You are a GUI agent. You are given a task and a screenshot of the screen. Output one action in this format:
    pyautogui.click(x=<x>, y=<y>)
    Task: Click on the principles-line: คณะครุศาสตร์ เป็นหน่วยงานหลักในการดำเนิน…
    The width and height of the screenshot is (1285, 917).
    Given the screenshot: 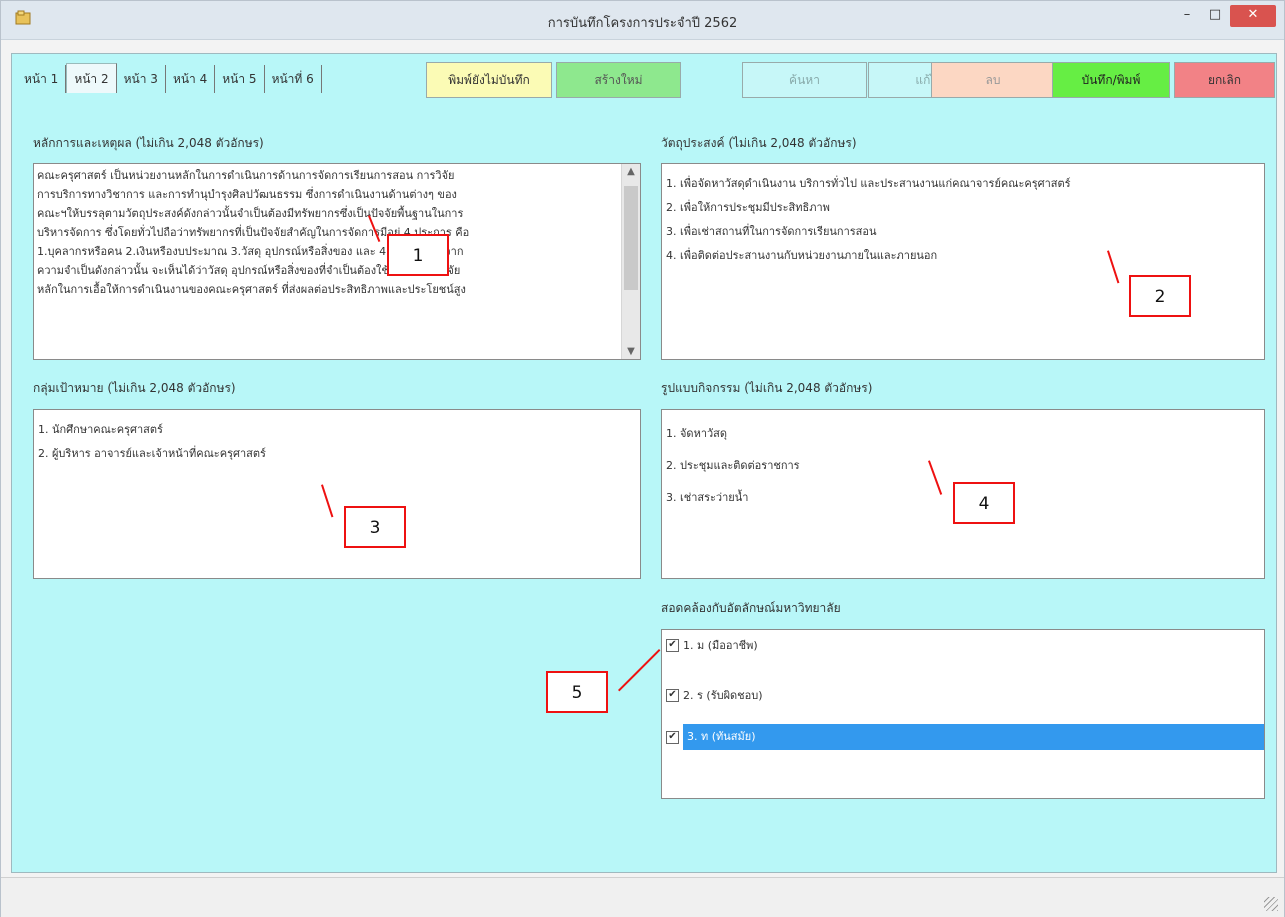 What is the action you would take?
    pyautogui.click(x=246, y=175)
    